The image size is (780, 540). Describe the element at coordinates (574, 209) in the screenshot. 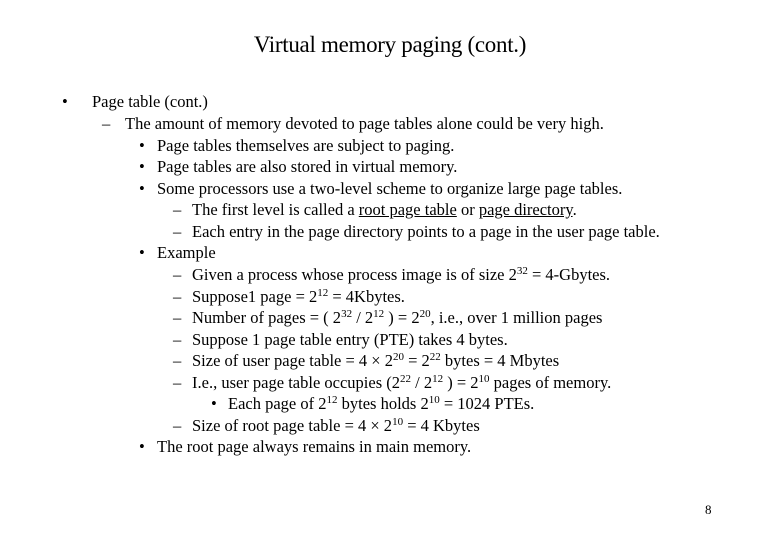

I see `text-segment: .` at that location.